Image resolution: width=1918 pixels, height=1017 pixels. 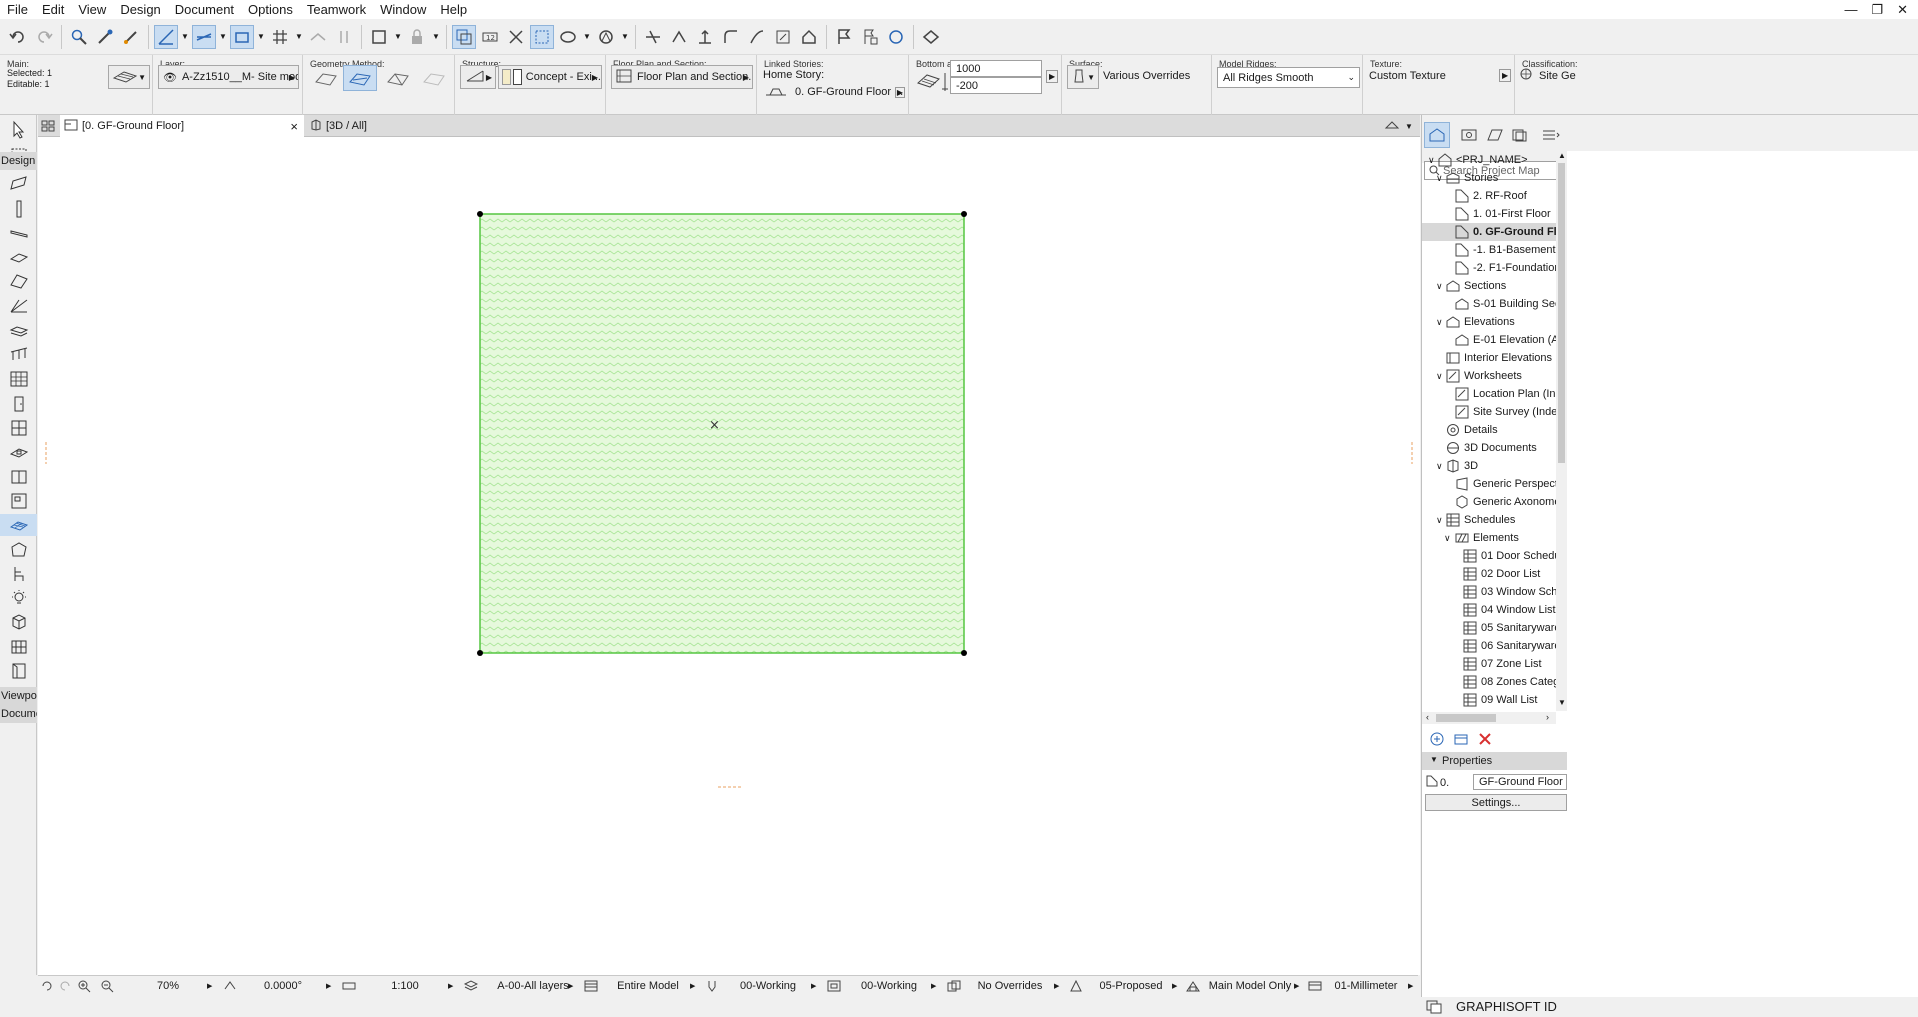 What do you see at coordinates (1437, 740) in the screenshot?
I see `new-view-icon` at bounding box center [1437, 740].